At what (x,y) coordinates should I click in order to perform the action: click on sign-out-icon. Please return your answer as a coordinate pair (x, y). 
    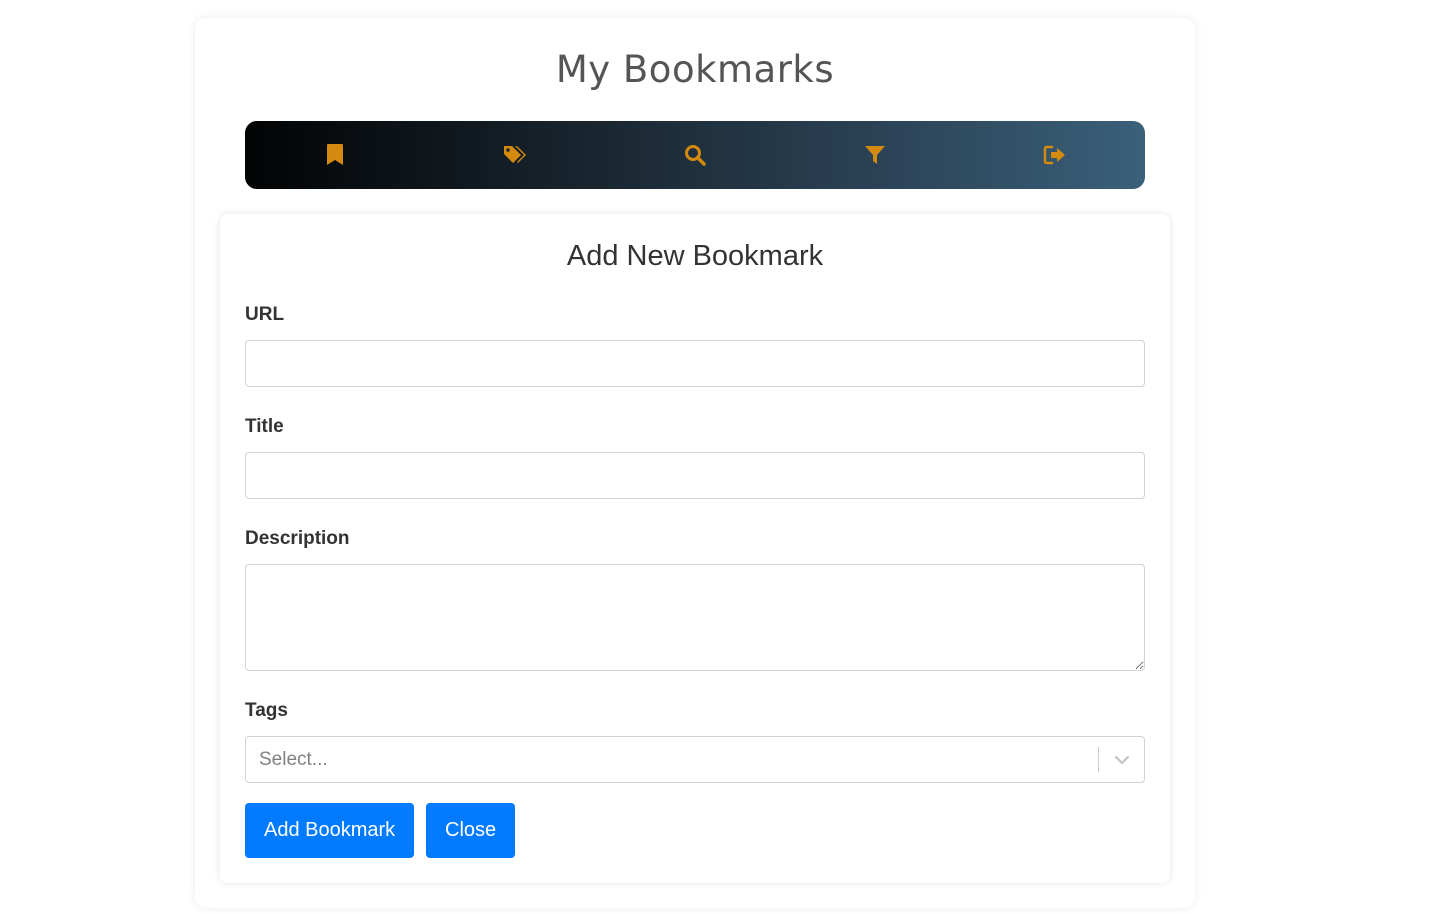
    Looking at the image, I should click on (1055, 155).